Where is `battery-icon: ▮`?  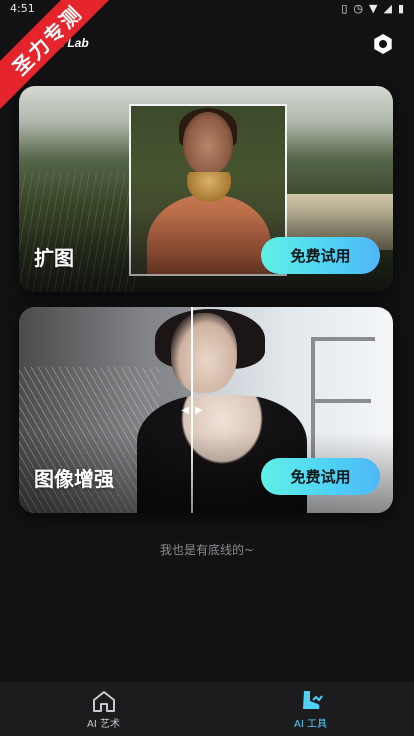 battery-icon: ▮ is located at coordinates (400, 8).